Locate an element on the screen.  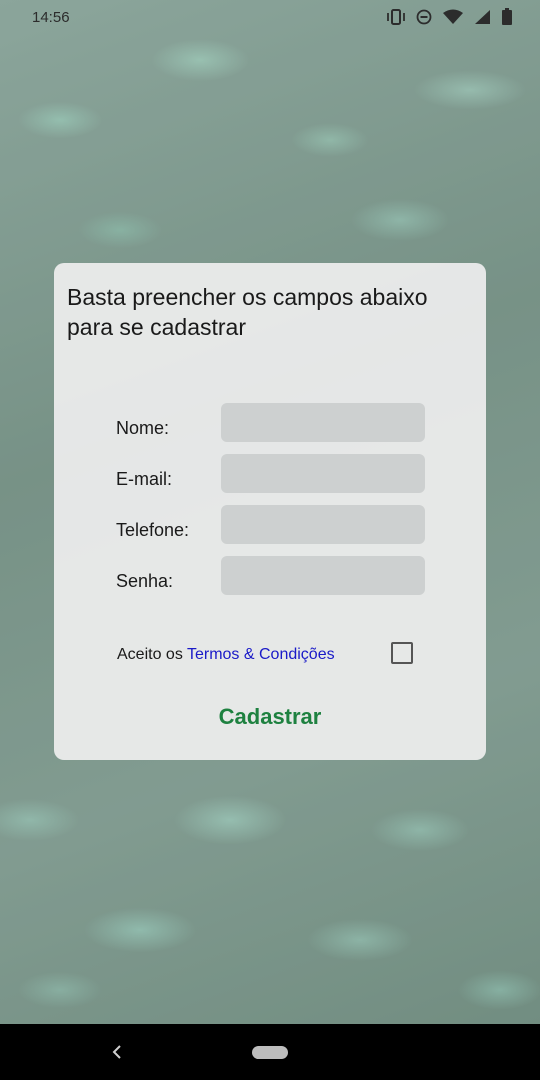
email-label: E-mail: is located at coordinates (144, 479).